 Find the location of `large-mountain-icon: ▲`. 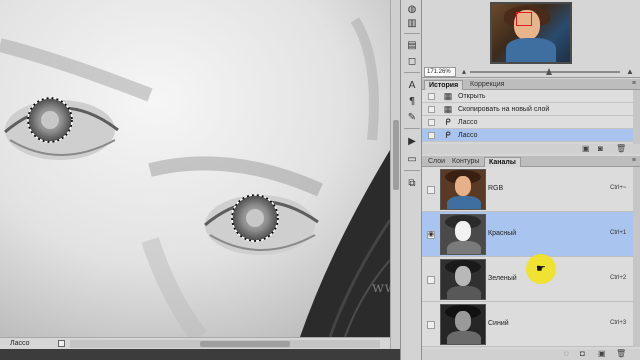

large-mountain-icon: ▲ is located at coordinates (630, 72).